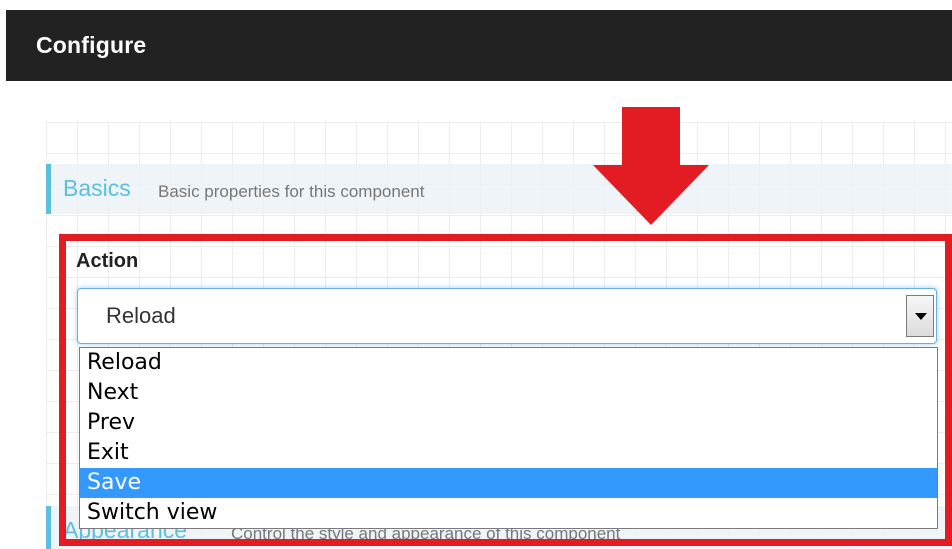  I want to click on option-reload: Reload, so click(508, 363).